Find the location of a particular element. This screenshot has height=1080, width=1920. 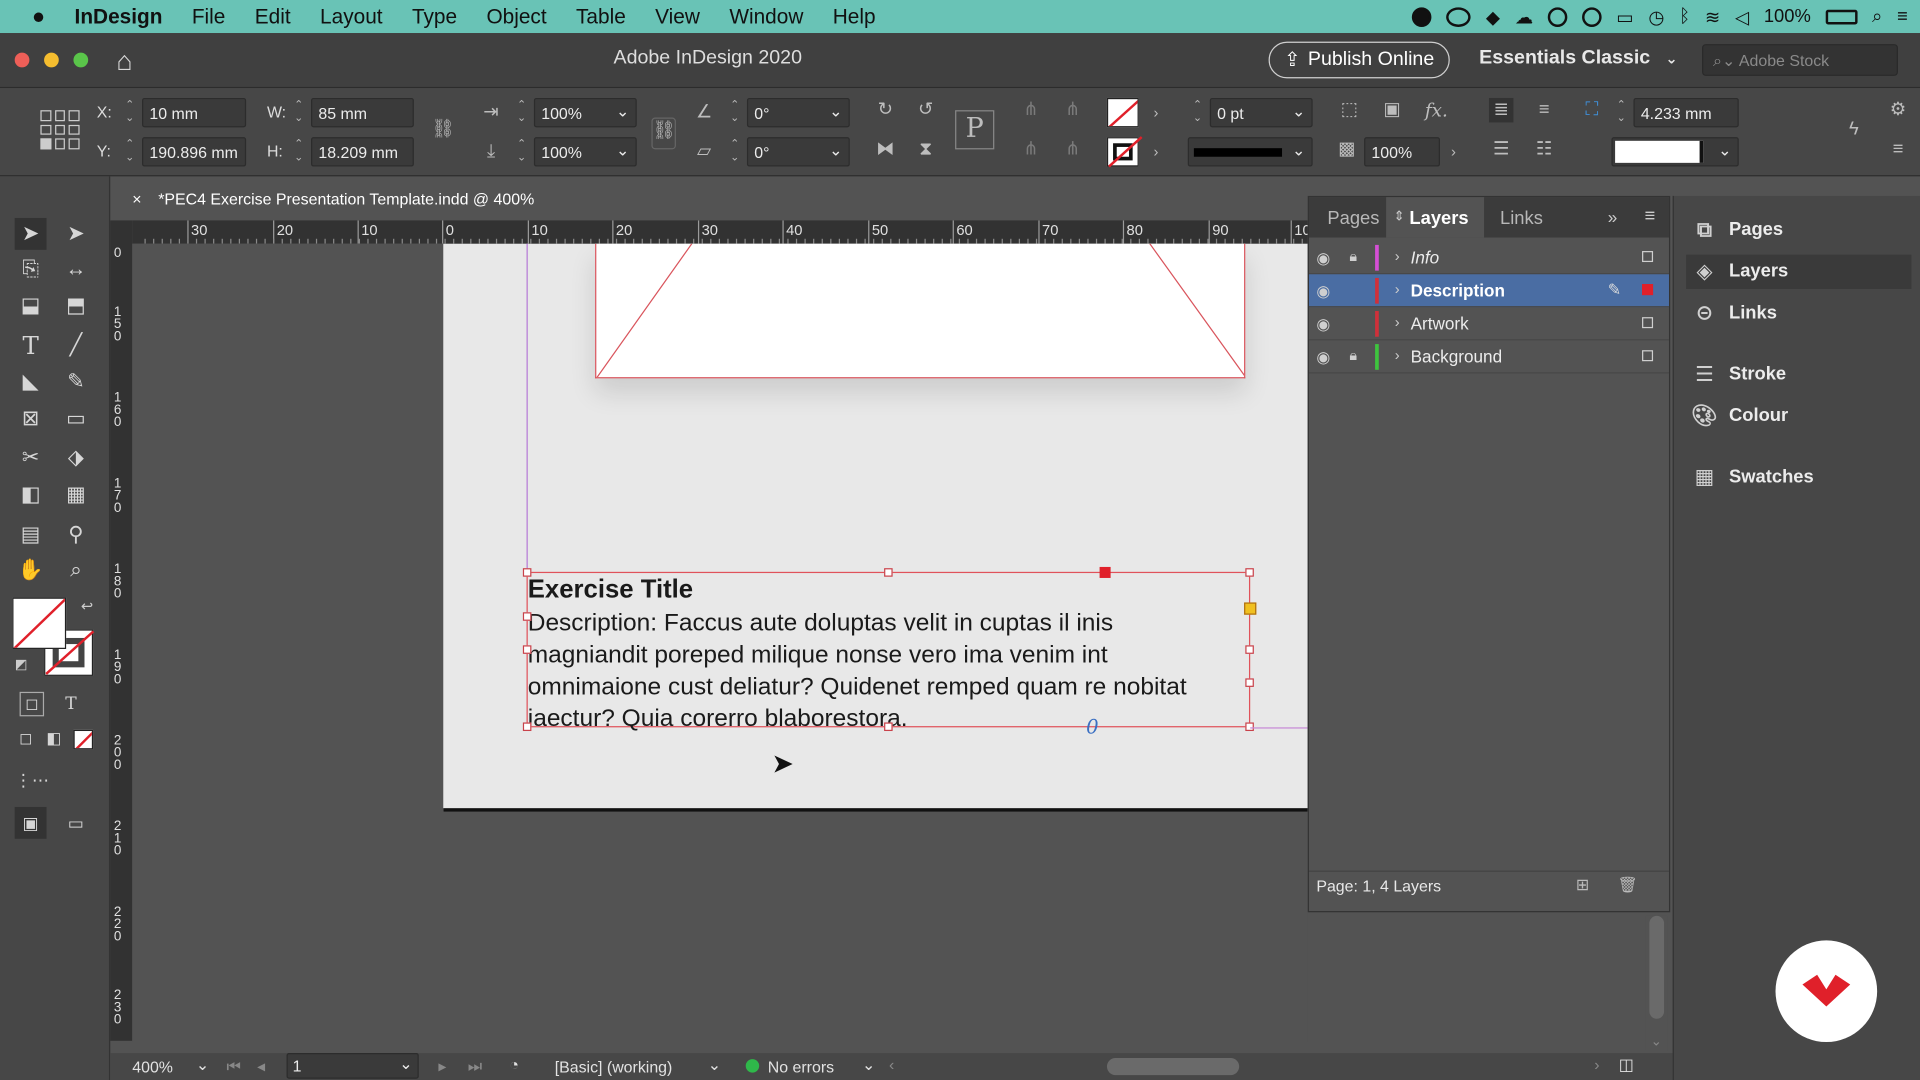

flip-vertical-icon: ⧗ is located at coordinates (925, 149).